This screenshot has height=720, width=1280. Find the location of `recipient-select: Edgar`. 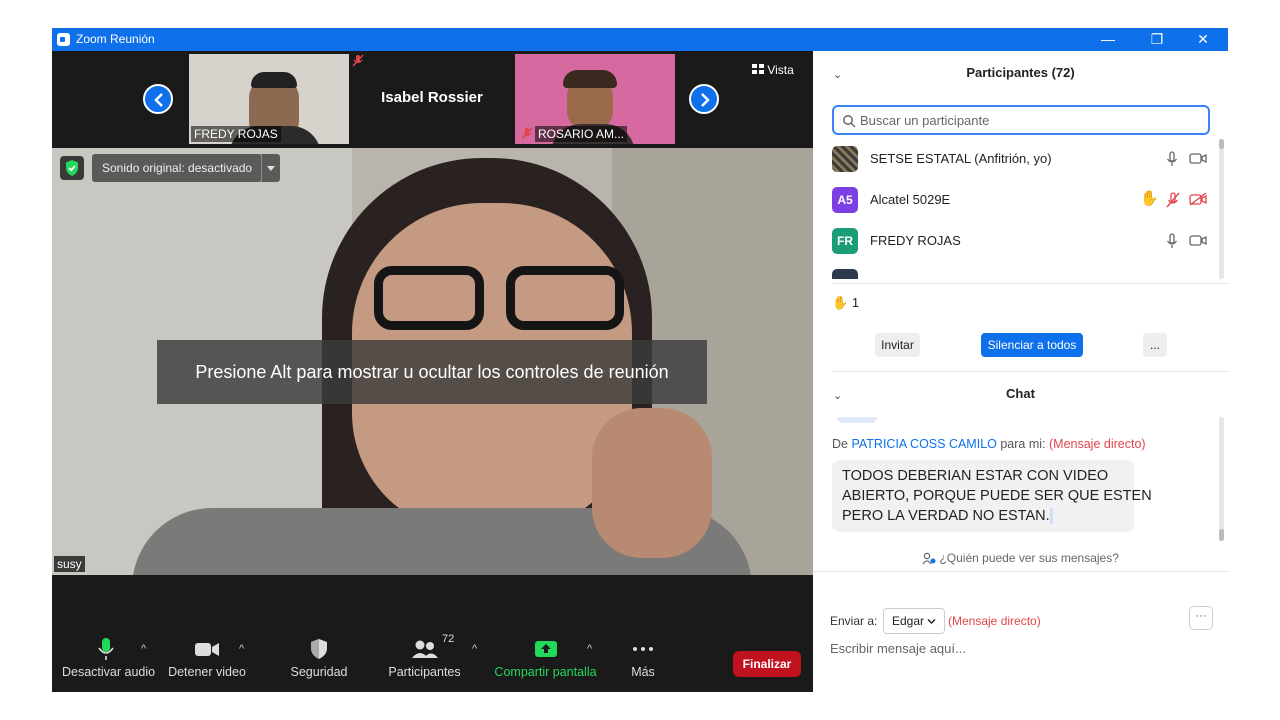

recipient-select: Edgar is located at coordinates (914, 621).